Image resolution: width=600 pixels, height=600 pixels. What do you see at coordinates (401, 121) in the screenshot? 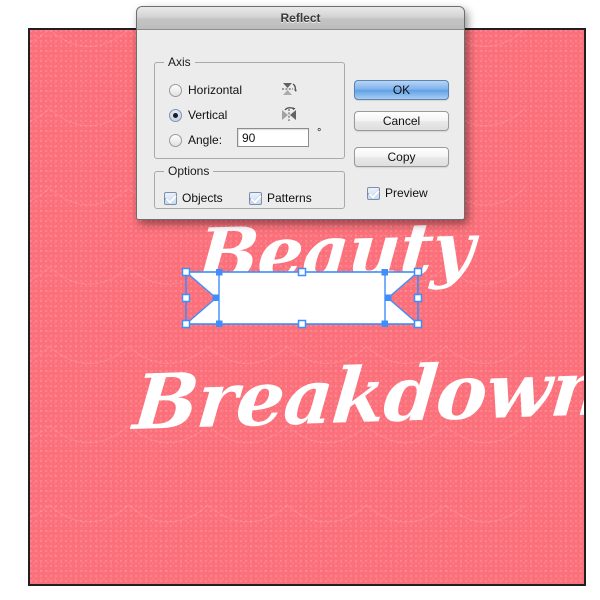
I see `cancel-button: Cancel` at bounding box center [401, 121].